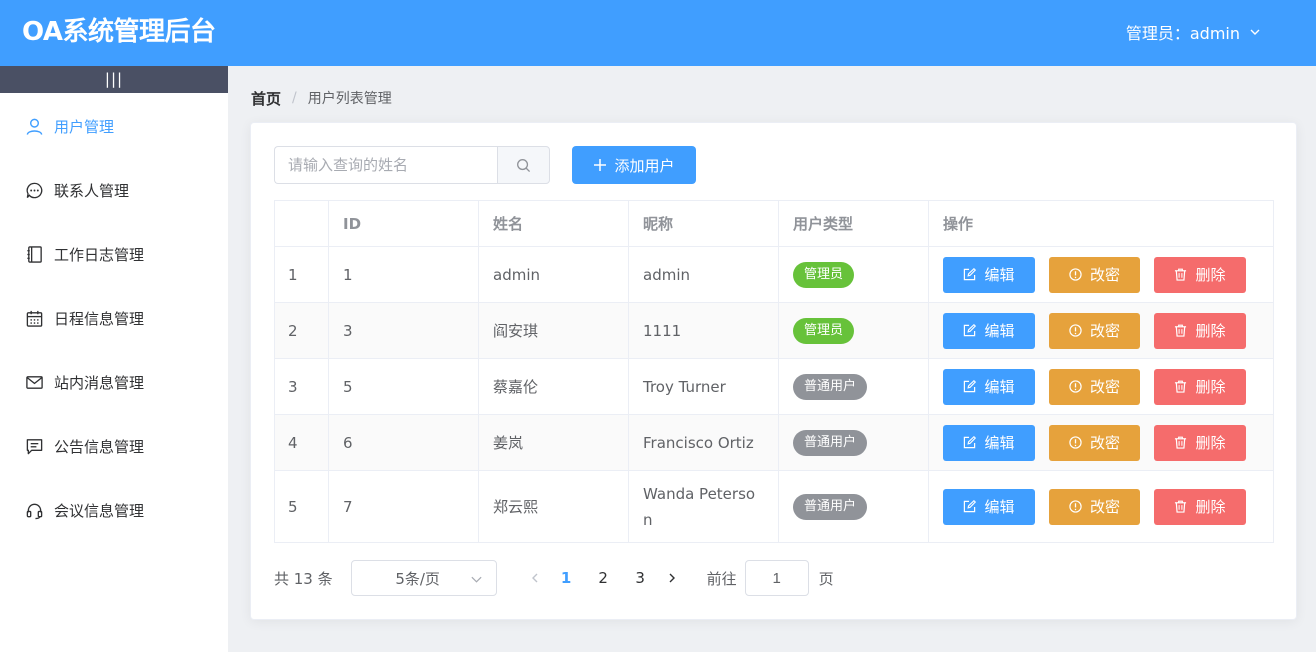 The height and width of the screenshot is (652, 1316). Describe the element at coordinates (114, 126) in the screenshot. I see `sidebar-item-user-management: 用户管理` at that location.